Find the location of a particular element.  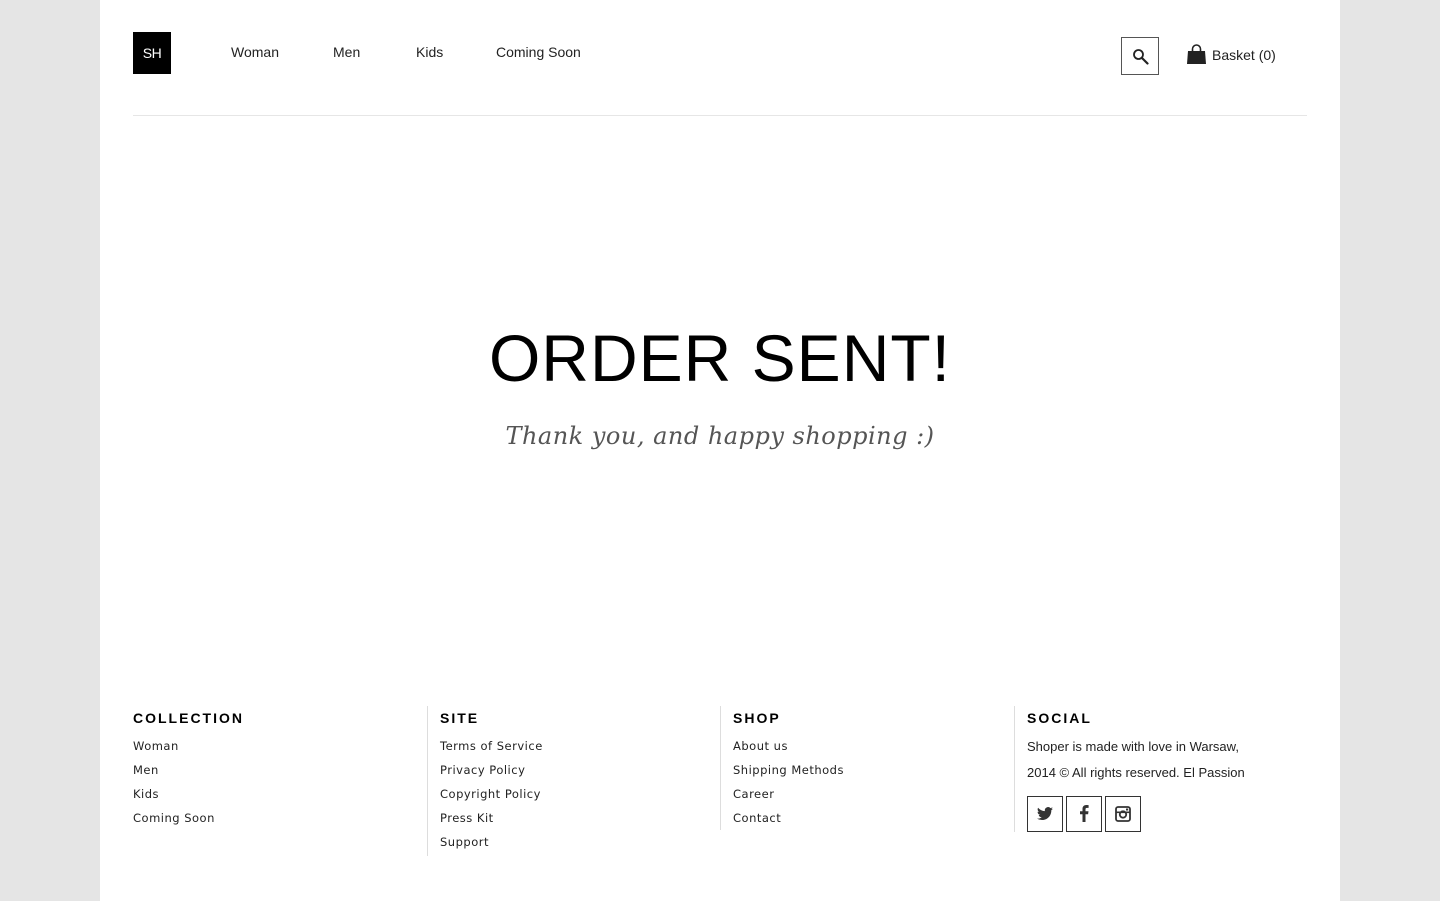

nav-link-kids: Kids is located at coordinates (429, 52).